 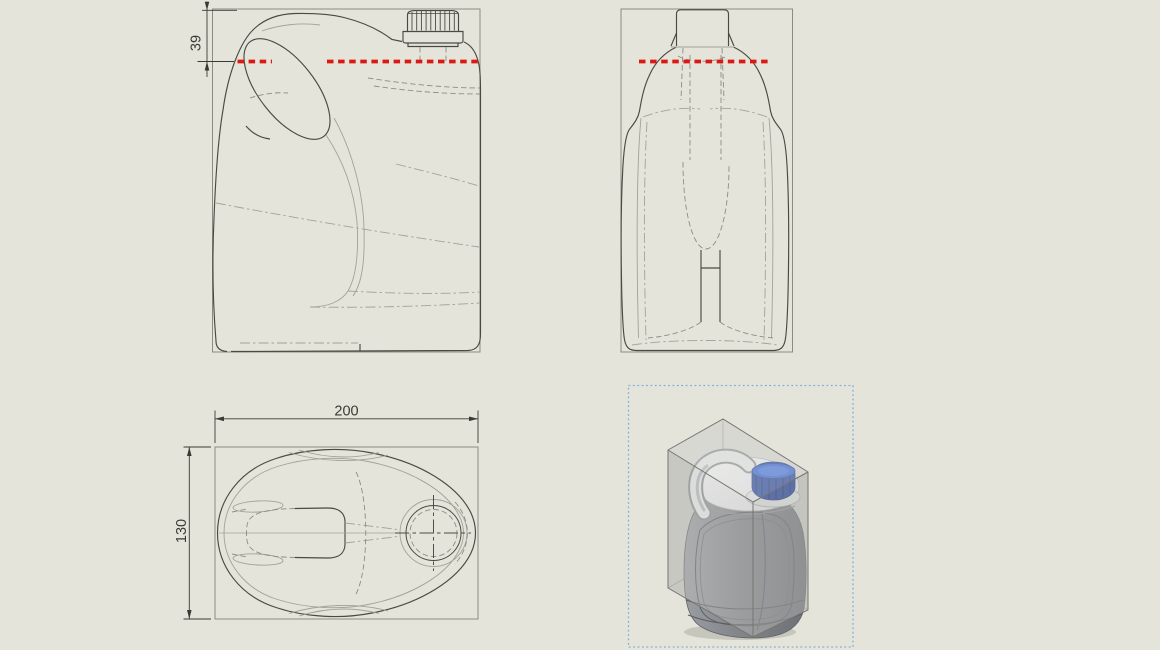 What do you see at coordinates (346, 412) in the screenshot?
I see `dim200-value: 200` at bounding box center [346, 412].